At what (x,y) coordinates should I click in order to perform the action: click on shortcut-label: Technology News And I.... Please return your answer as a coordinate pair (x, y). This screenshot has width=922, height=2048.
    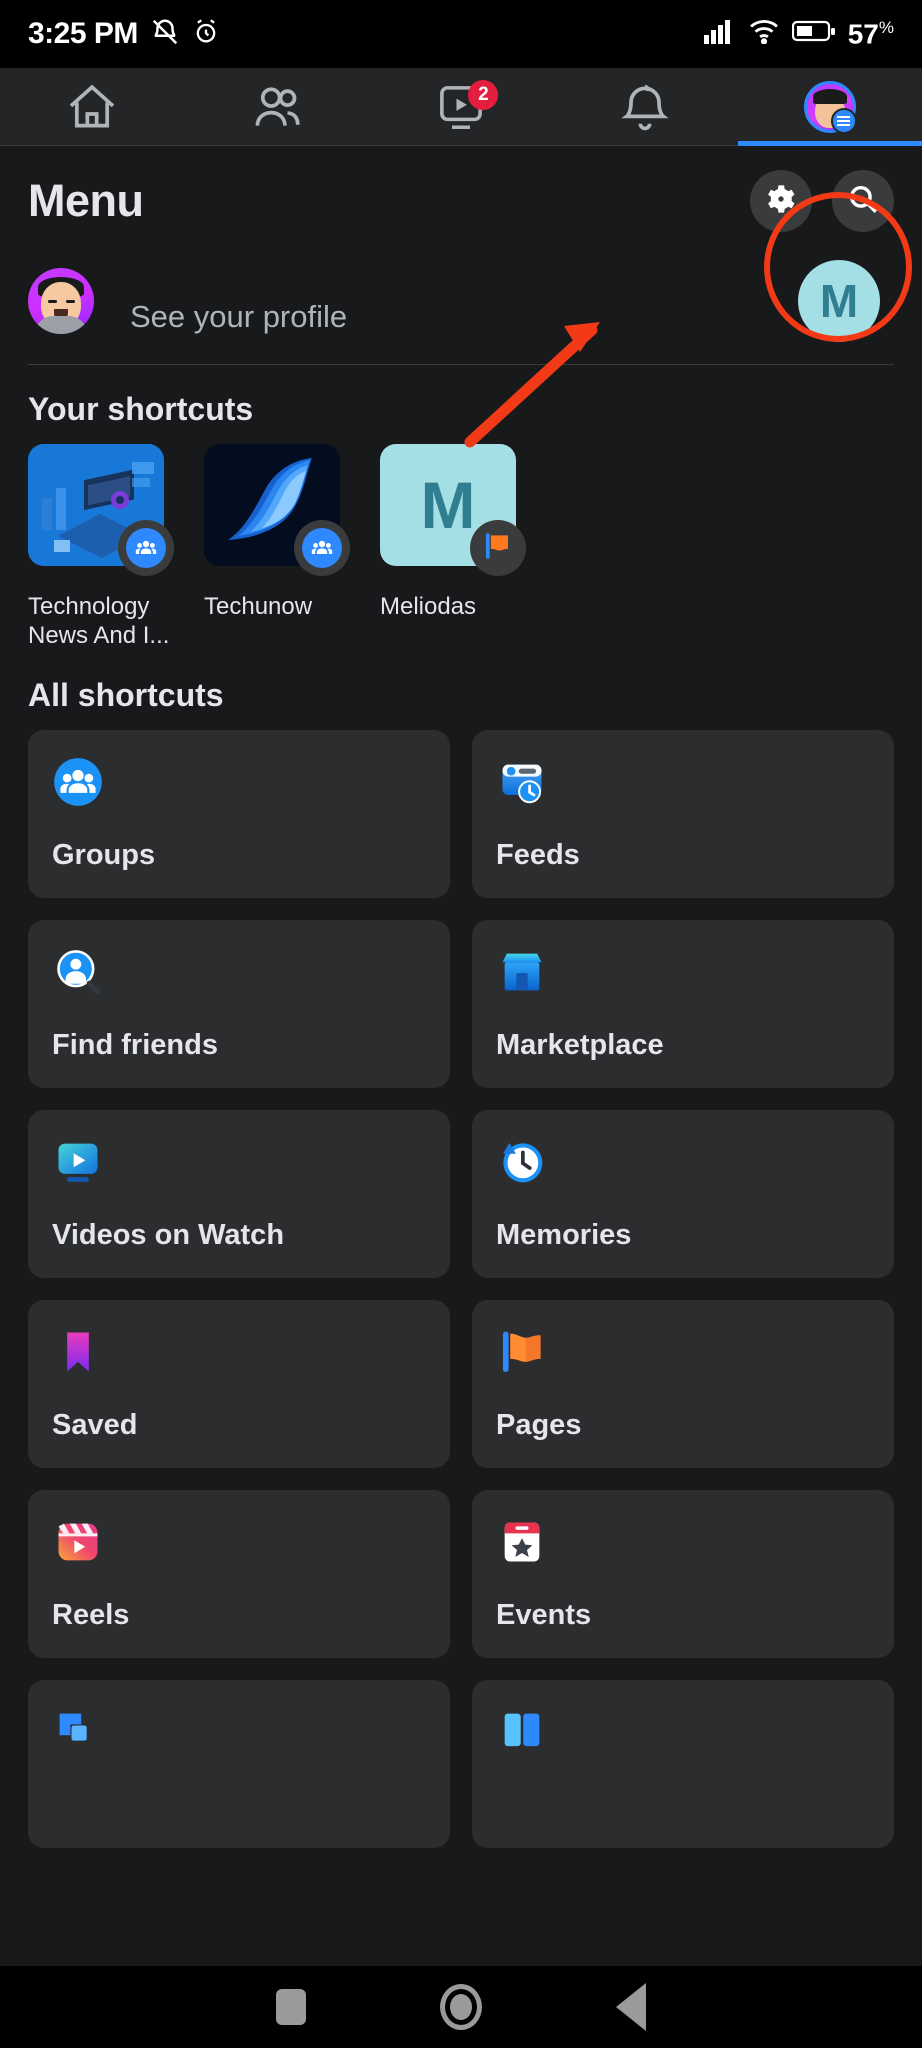
    Looking at the image, I should click on (99, 621).